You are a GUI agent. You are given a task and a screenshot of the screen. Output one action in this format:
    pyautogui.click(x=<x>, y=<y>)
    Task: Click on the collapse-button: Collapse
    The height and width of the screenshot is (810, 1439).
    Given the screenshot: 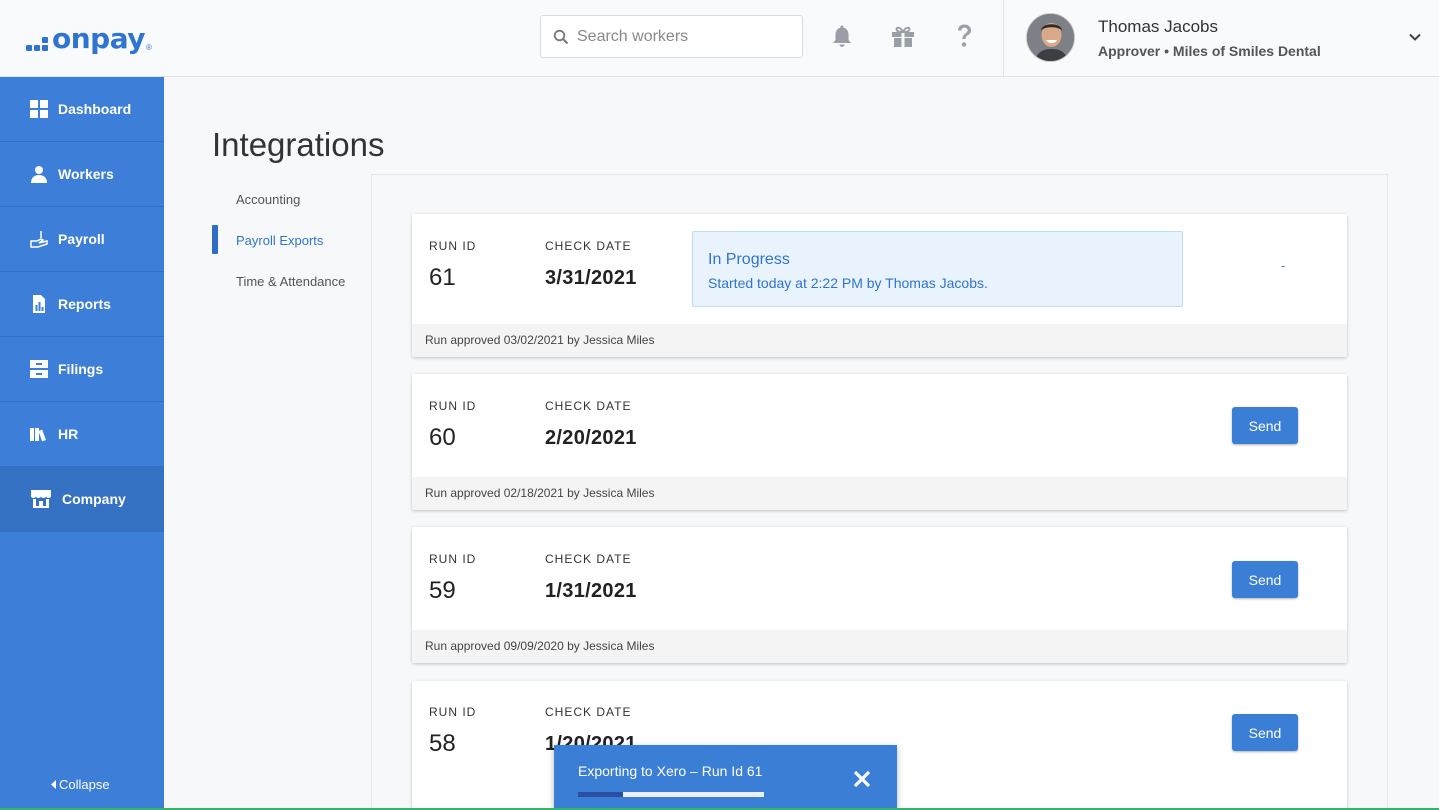 What is the action you would take?
    pyautogui.click(x=80, y=784)
    